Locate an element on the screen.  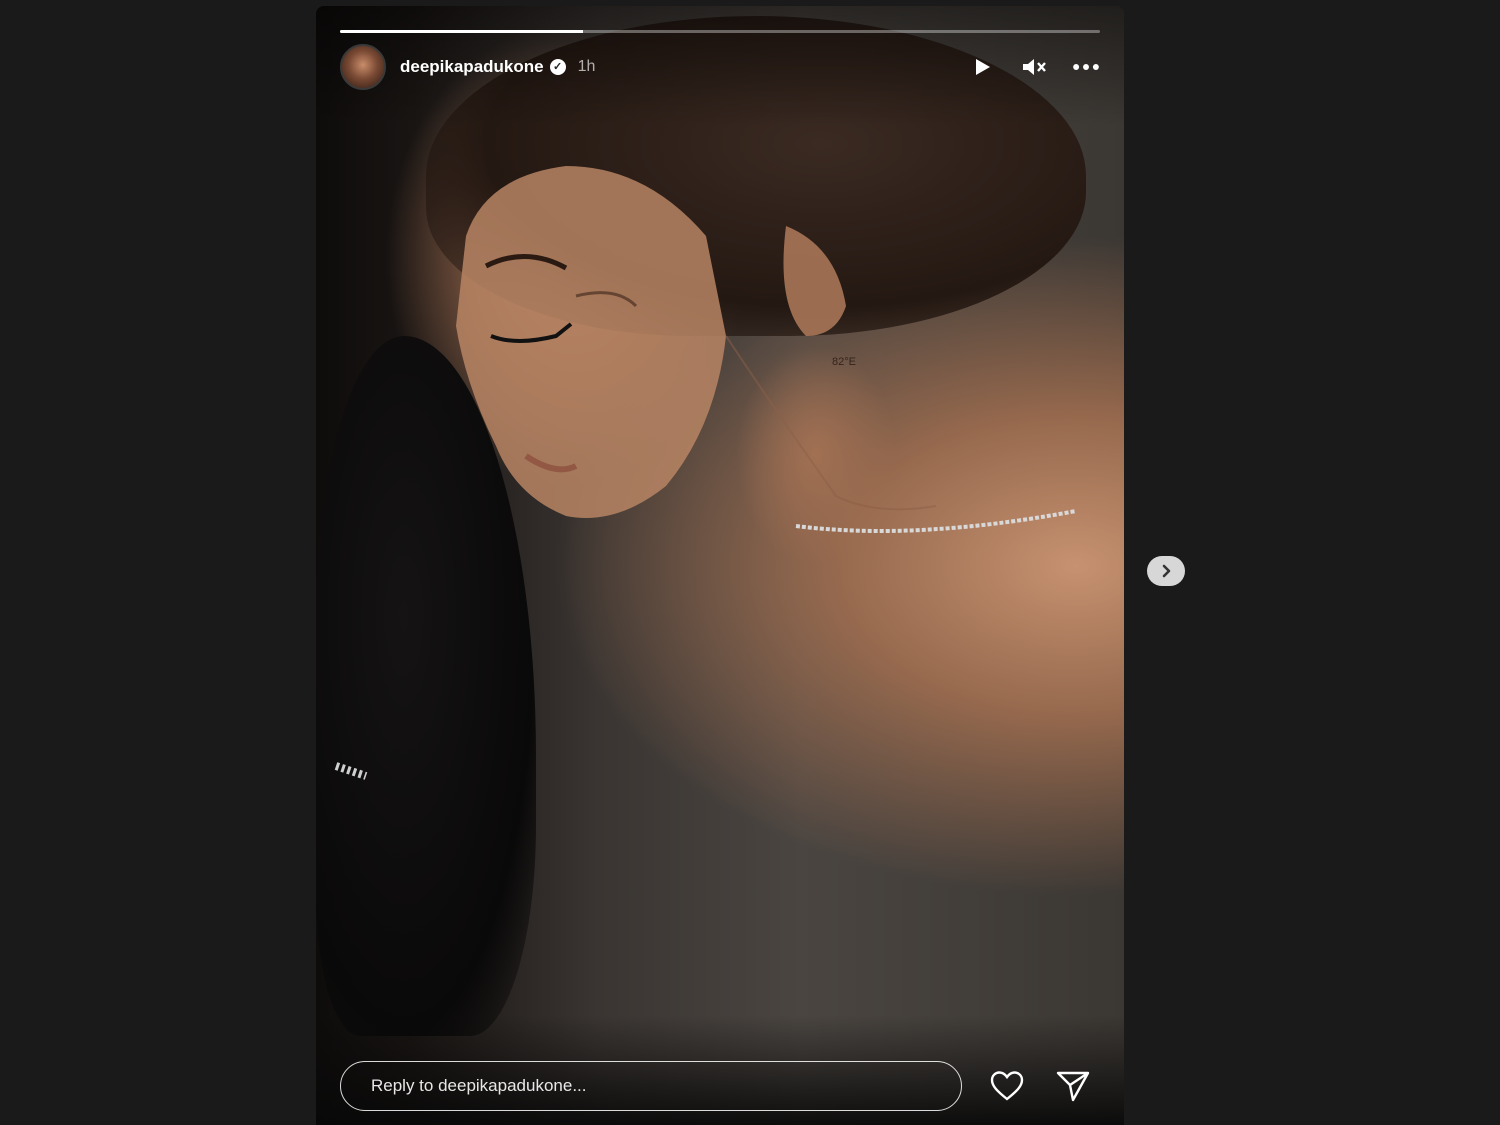
username-link: deepikapadukone is located at coordinates (472, 67).